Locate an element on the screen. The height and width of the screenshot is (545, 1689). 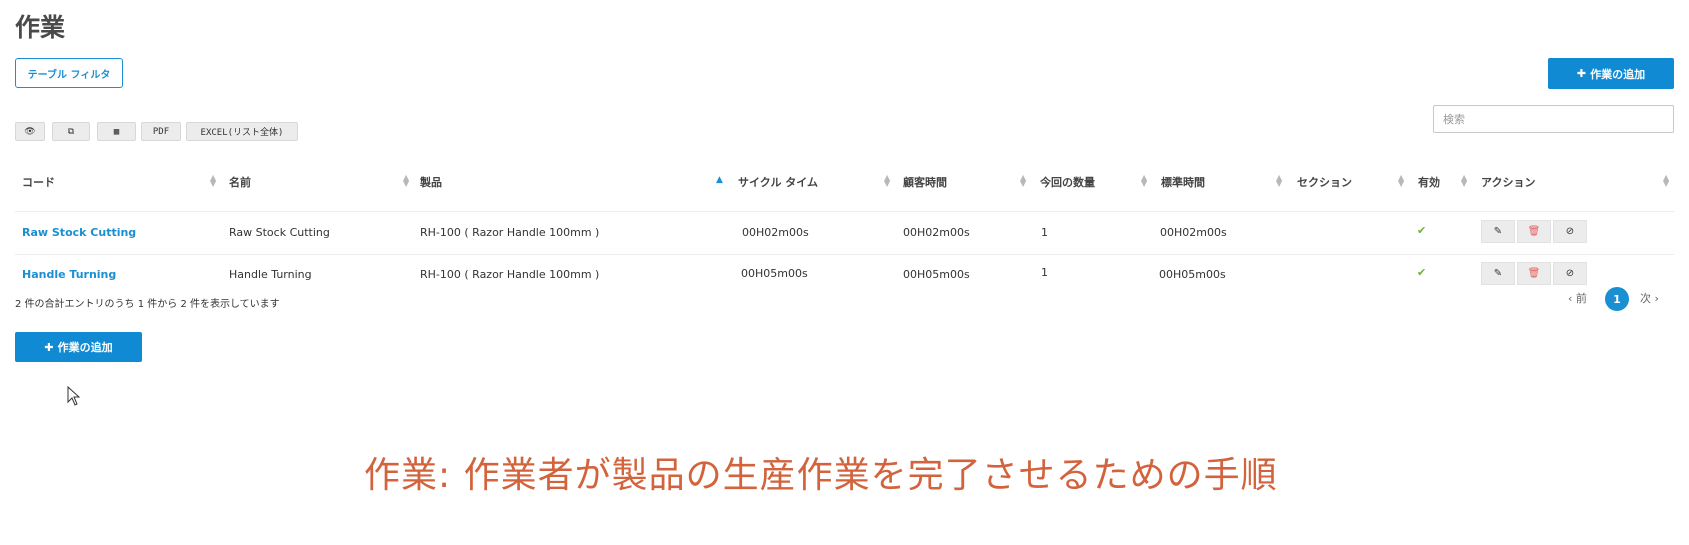
row-customer-time: 00H05m00s is located at coordinates (936, 274).